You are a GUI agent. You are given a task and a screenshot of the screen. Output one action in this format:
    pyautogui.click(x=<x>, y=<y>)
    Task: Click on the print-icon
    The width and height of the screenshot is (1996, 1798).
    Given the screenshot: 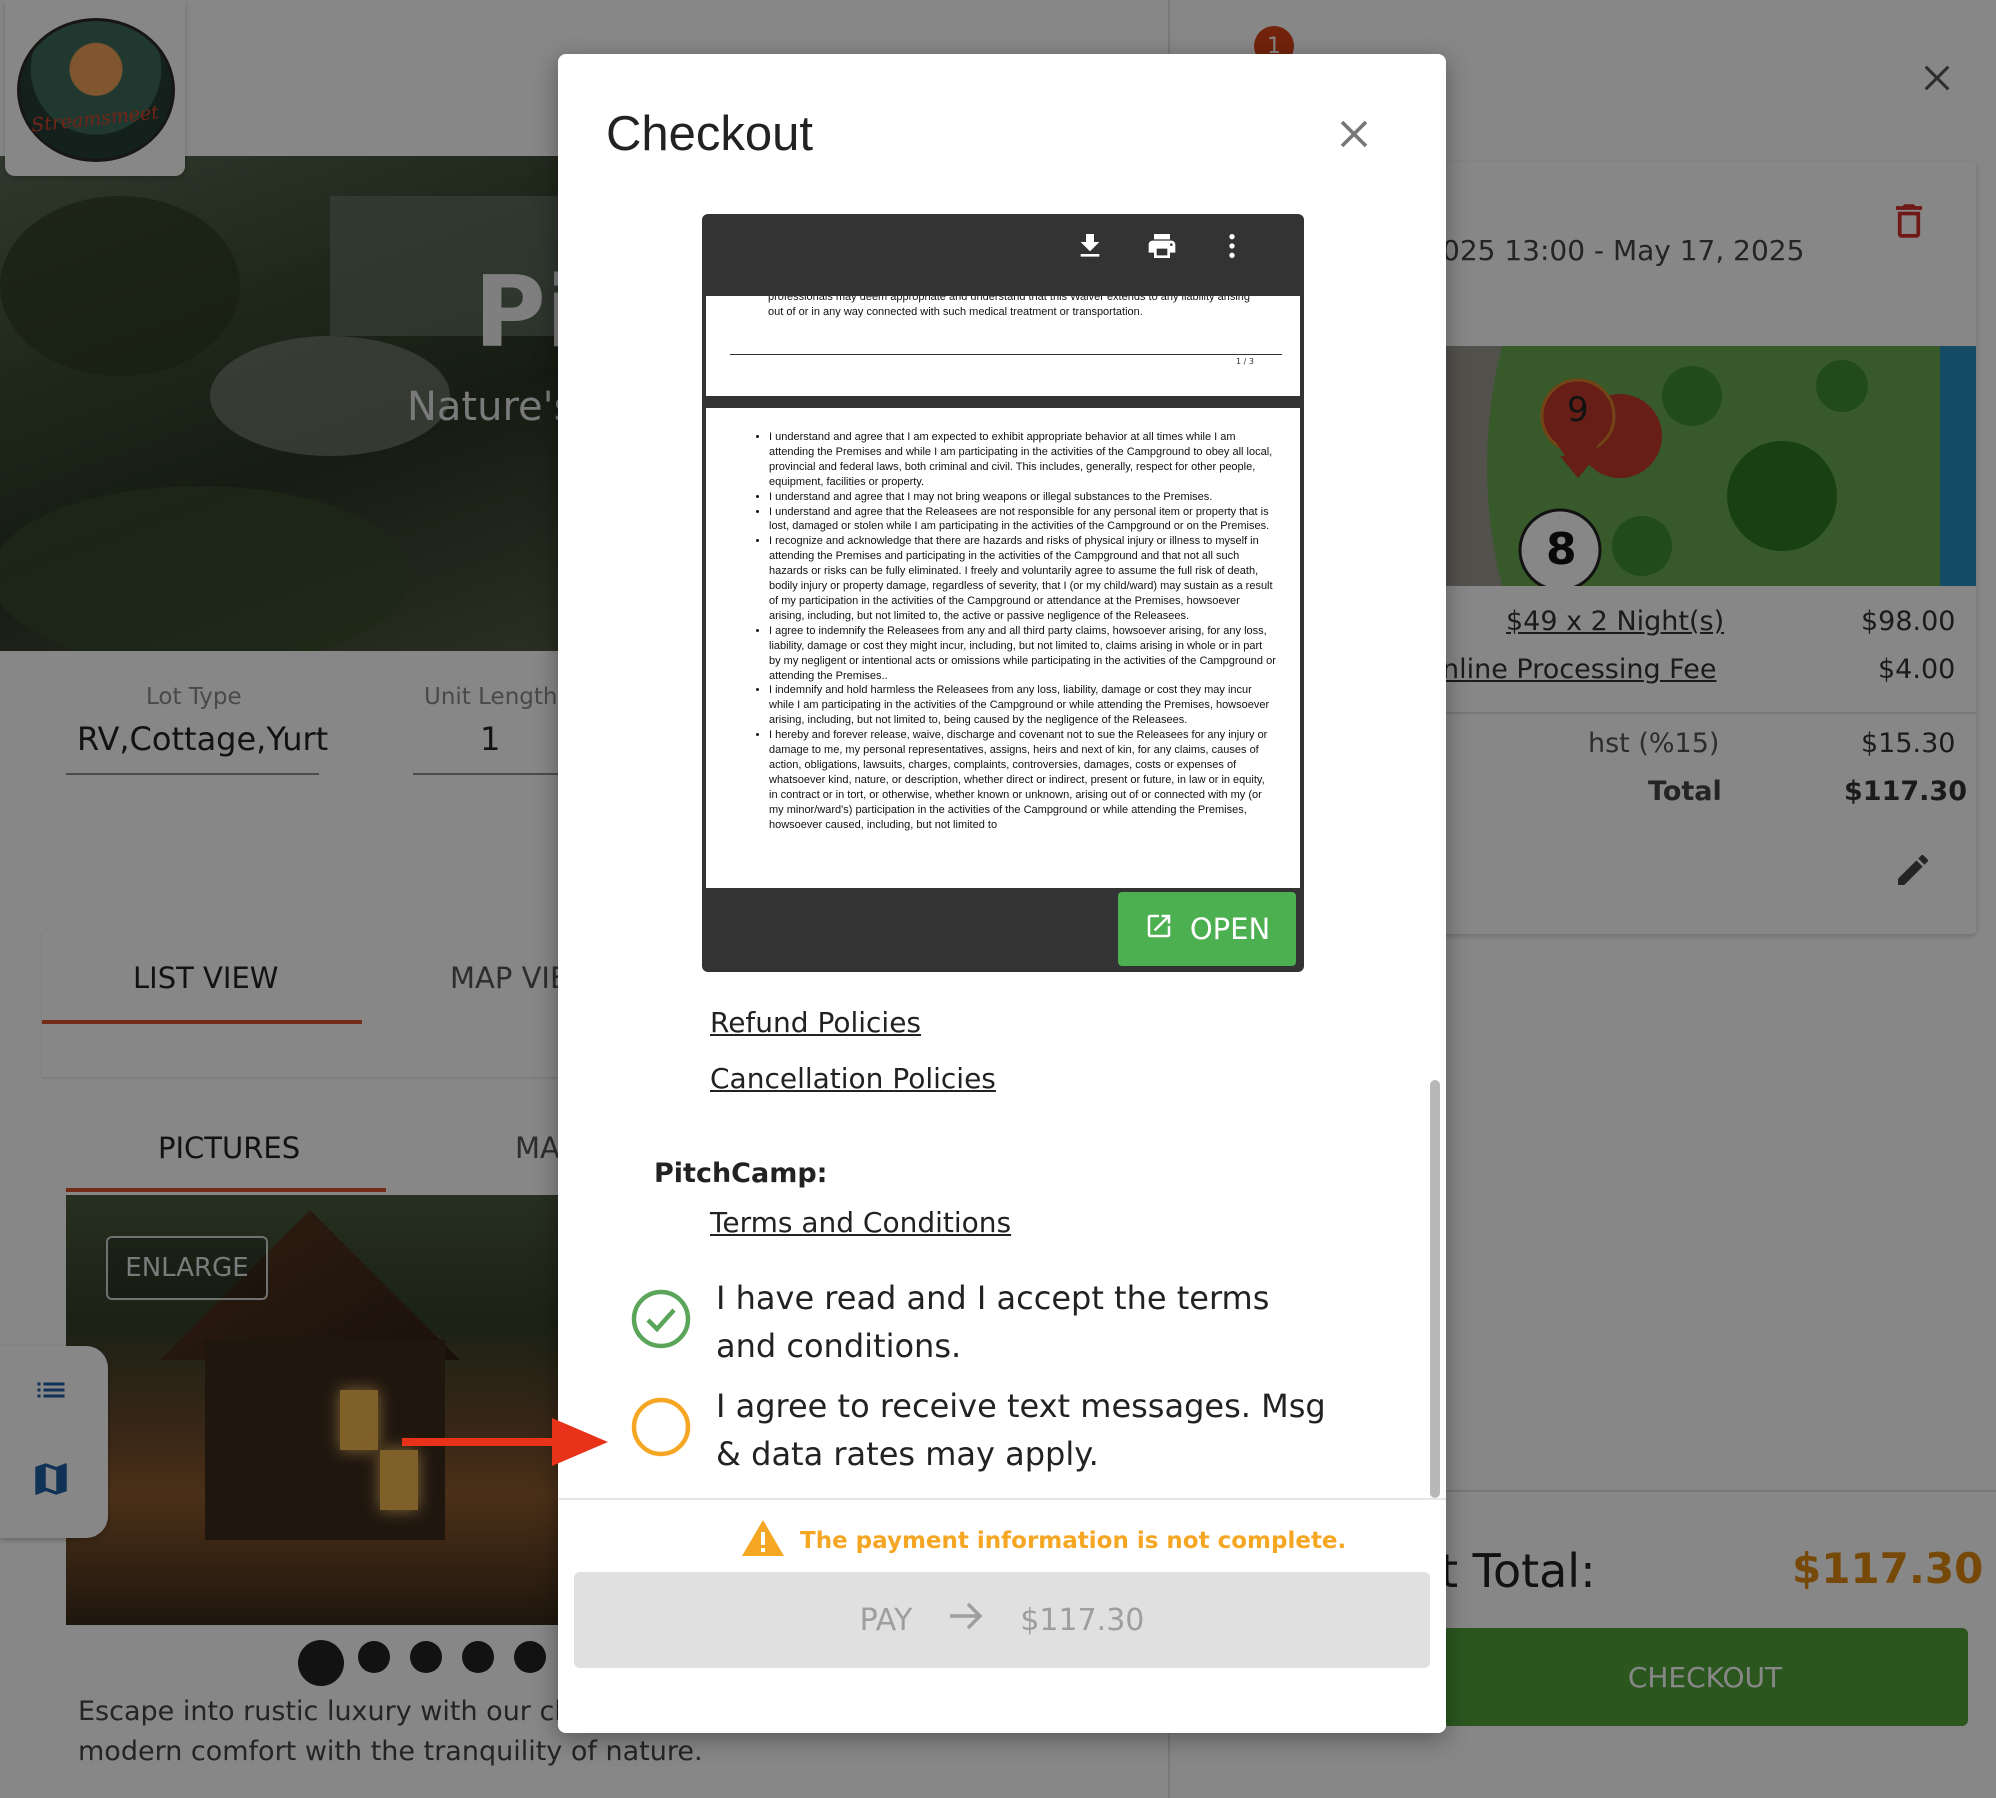 What is the action you would take?
    pyautogui.click(x=1162, y=246)
    